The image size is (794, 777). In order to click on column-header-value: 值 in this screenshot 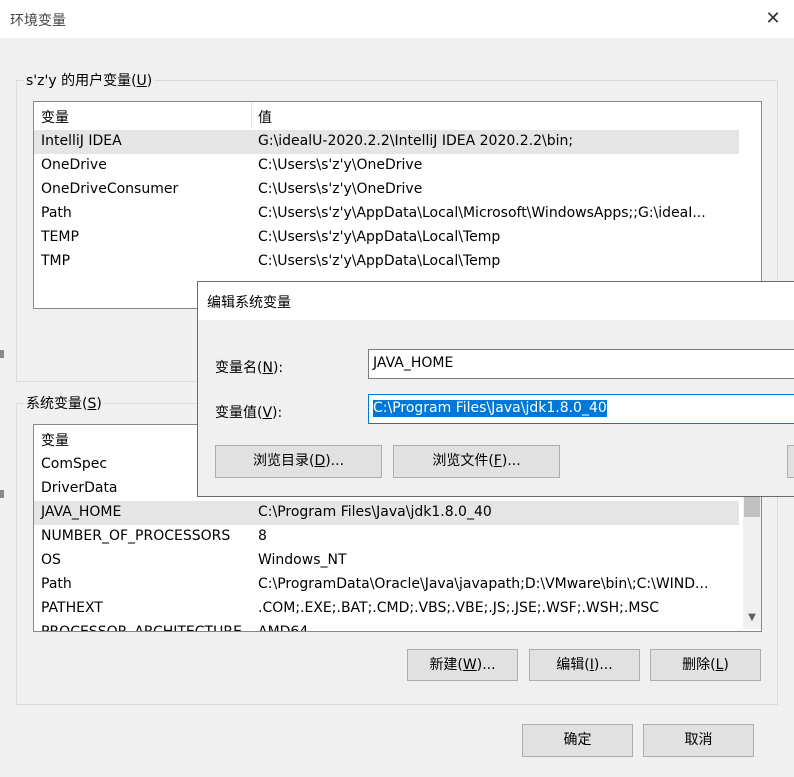, I will do `click(265, 117)`.